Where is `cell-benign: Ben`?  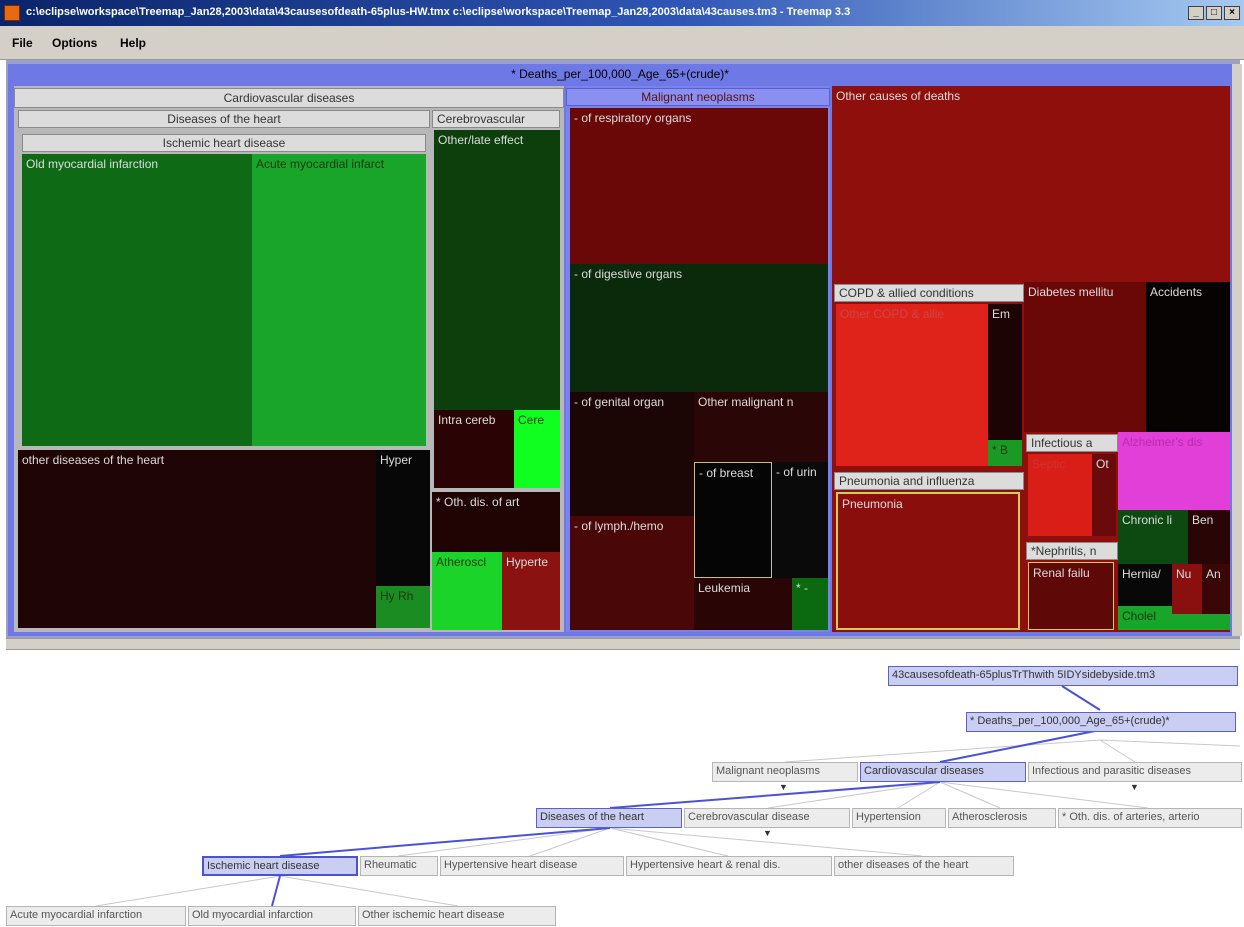
cell-benign: Ben is located at coordinates (1209, 537).